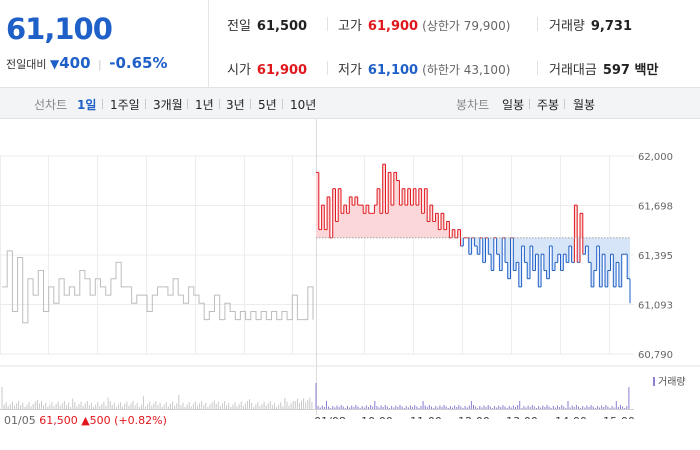  What do you see at coordinates (655, 355) in the screenshot?
I see `y-tick-label: 60,790` at bounding box center [655, 355].